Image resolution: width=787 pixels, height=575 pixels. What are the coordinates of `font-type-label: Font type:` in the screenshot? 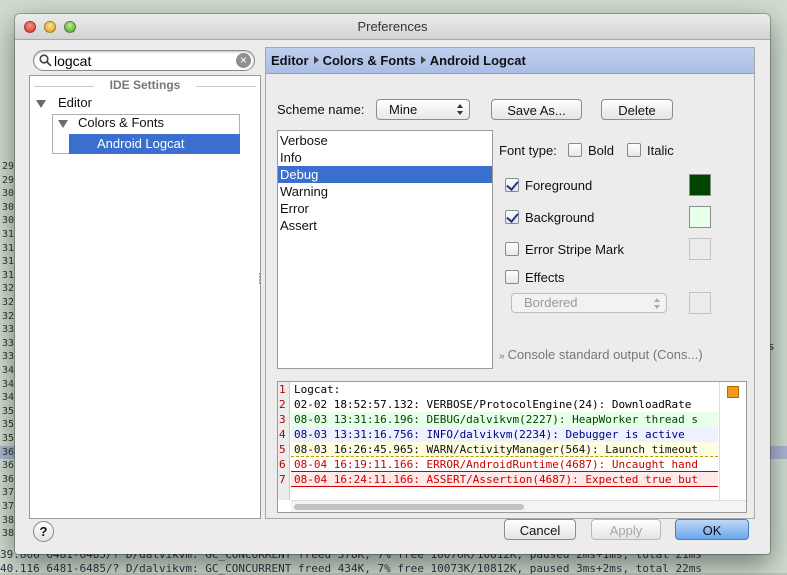 It's located at (528, 150).